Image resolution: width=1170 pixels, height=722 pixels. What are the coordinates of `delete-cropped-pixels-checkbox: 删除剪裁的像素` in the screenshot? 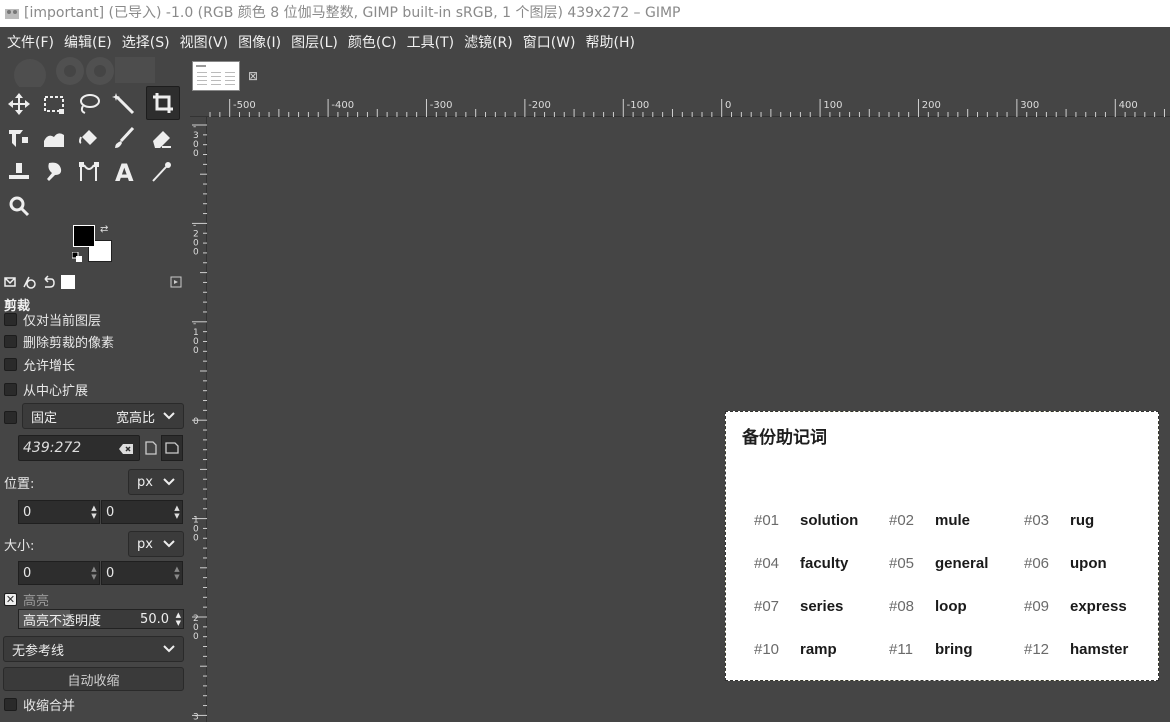 It's located at (59, 341).